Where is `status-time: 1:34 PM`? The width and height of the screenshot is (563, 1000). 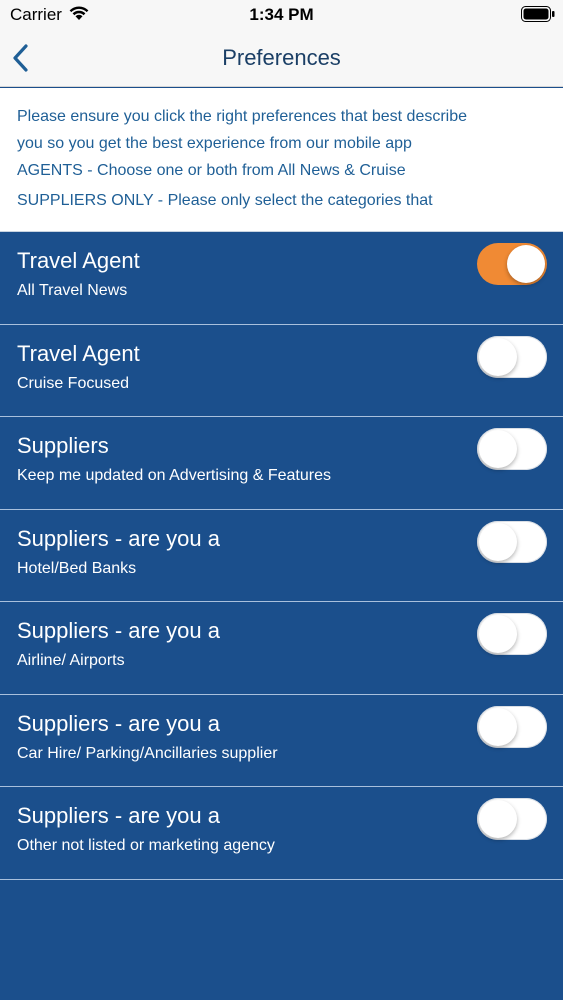
status-time: 1:34 PM is located at coordinates (281, 14).